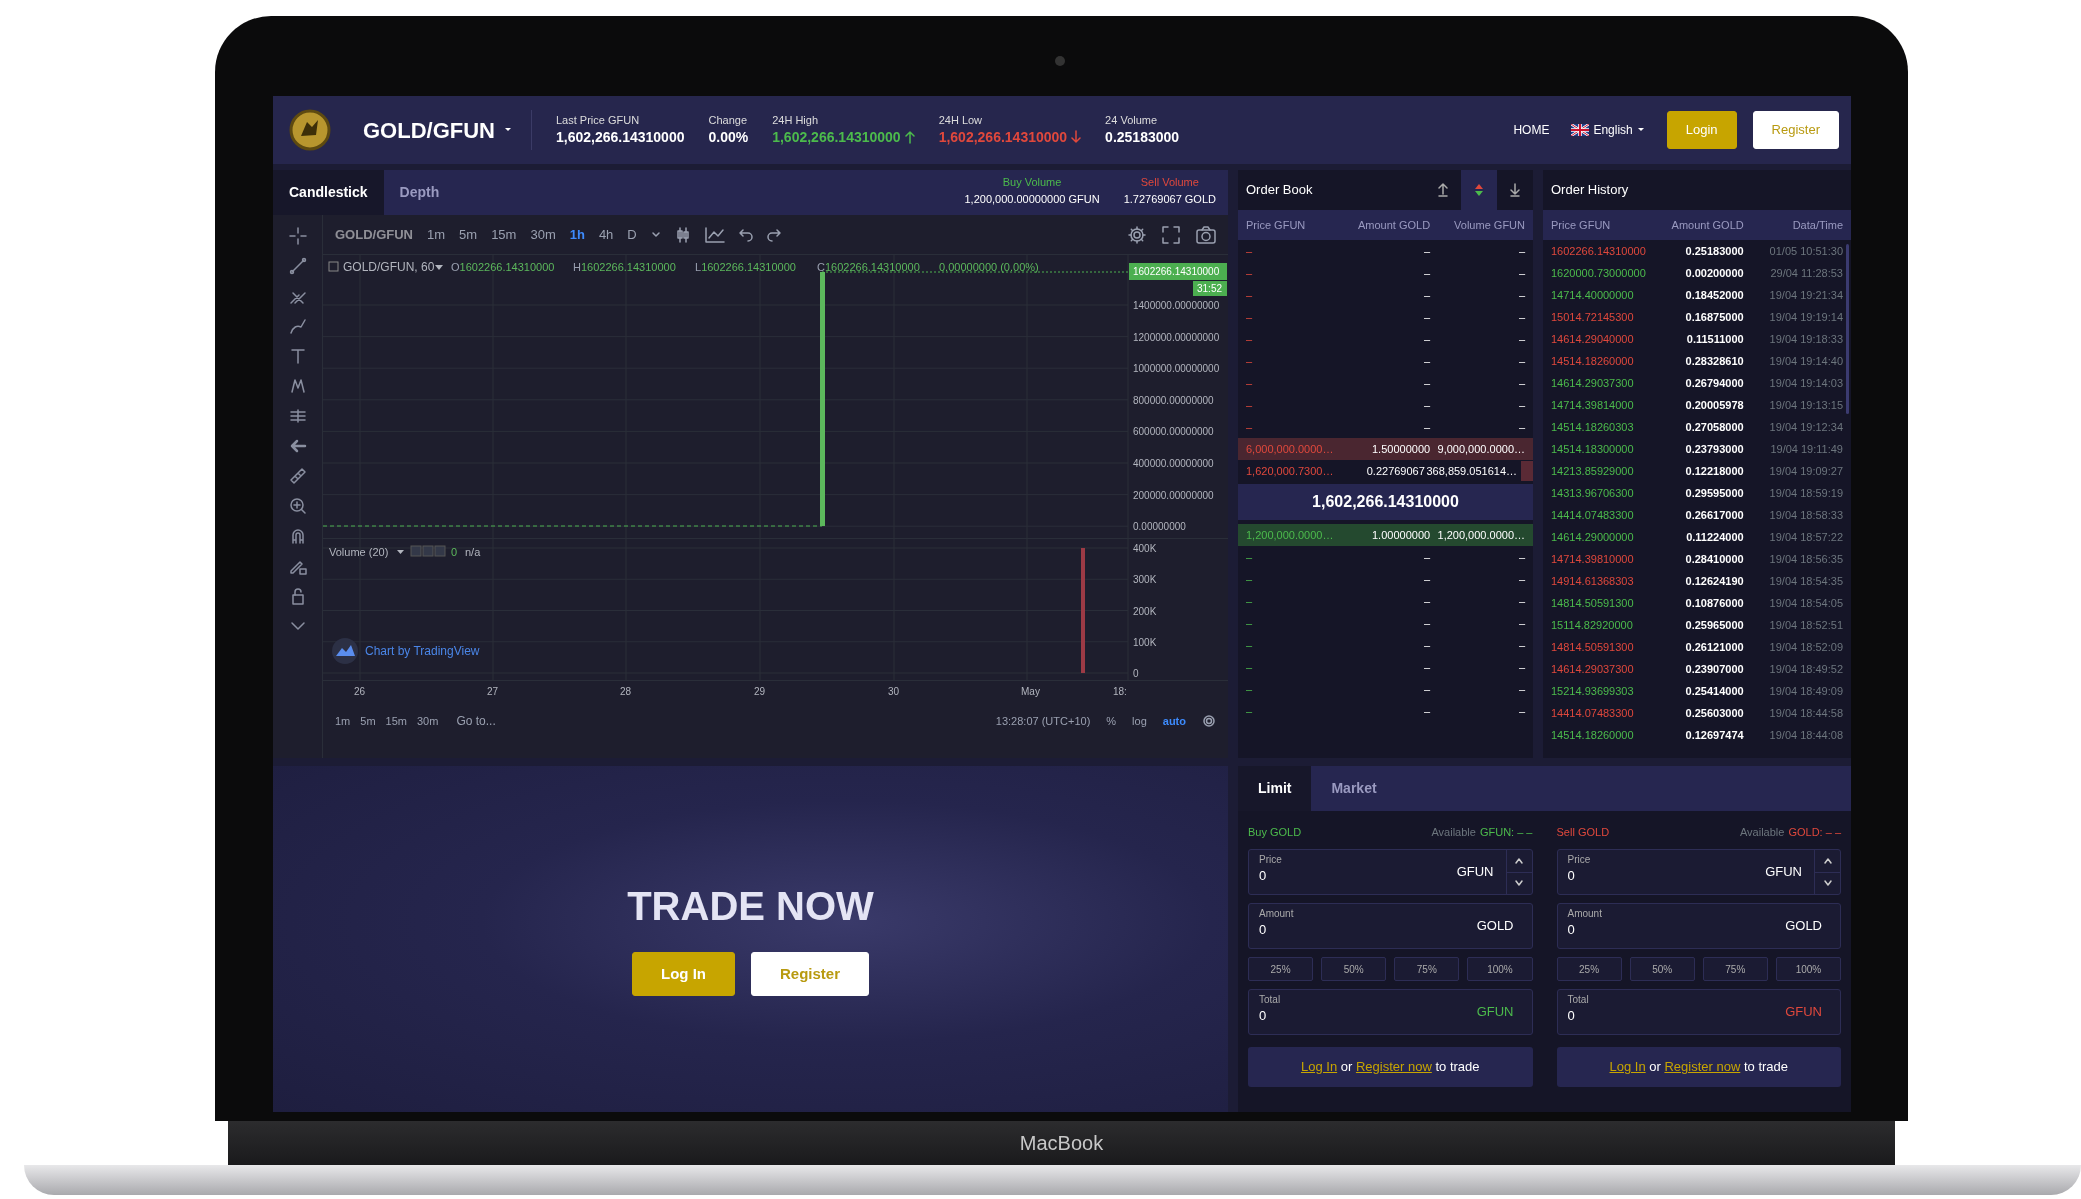 The width and height of the screenshot is (2081, 1199). What do you see at coordinates (422, 651) in the screenshot?
I see `attribution-link: Chart by TradingView` at bounding box center [422, 651].